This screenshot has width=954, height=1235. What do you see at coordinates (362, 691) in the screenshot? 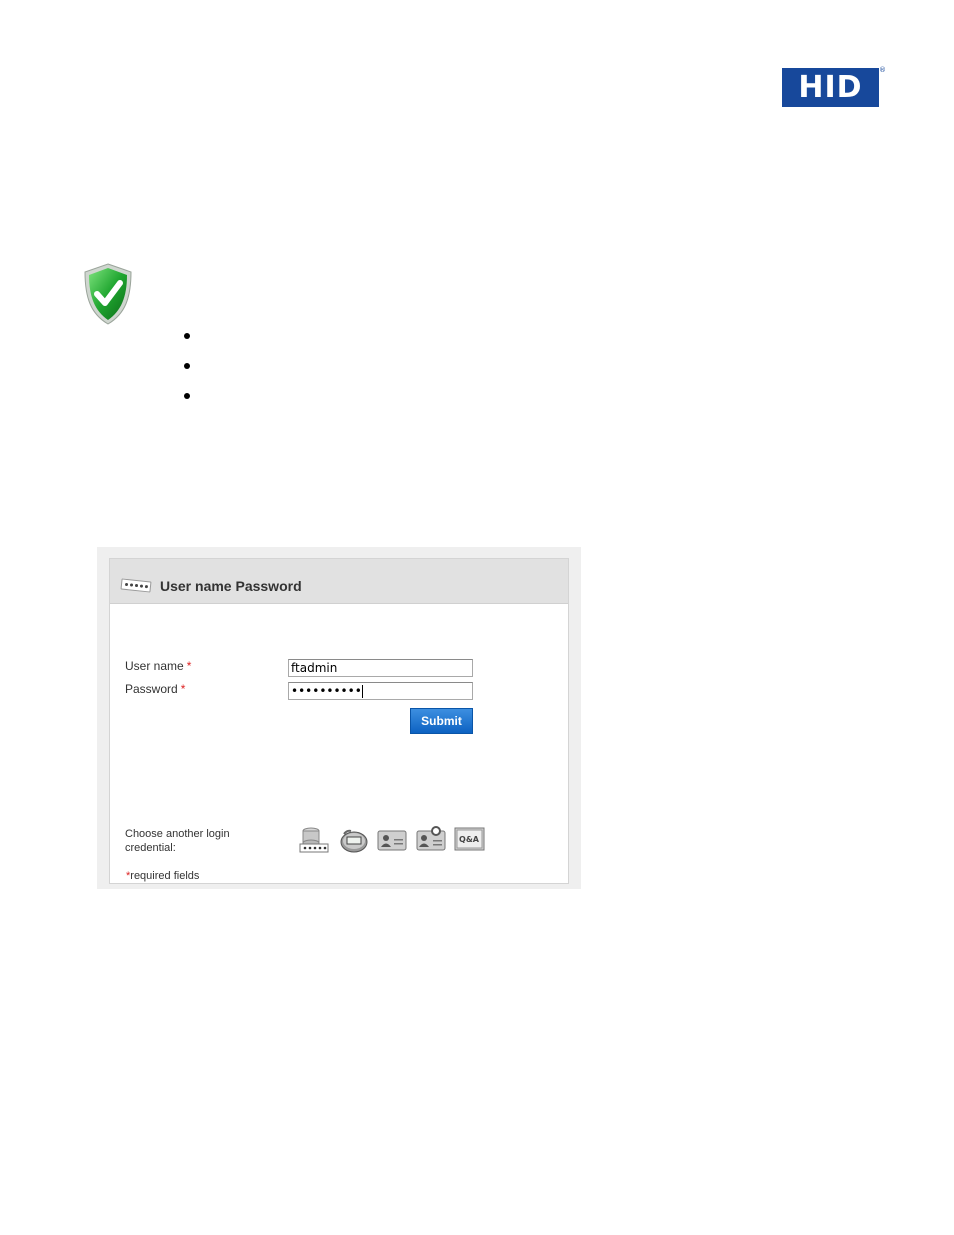
I see `text-cursor` at bounding box center [362, 691].